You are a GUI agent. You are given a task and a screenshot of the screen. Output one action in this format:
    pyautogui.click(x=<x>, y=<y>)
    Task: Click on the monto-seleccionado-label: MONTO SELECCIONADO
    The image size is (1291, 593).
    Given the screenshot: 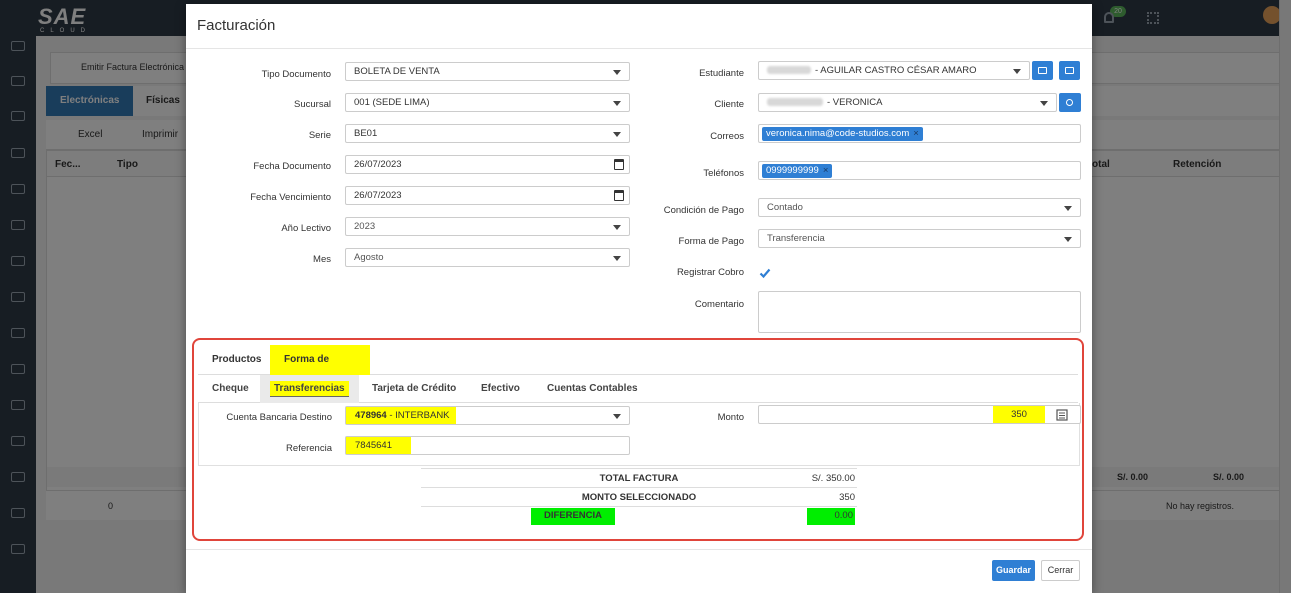 What is the action you would take?
    pyautogui.click(x=639, y=497)
    